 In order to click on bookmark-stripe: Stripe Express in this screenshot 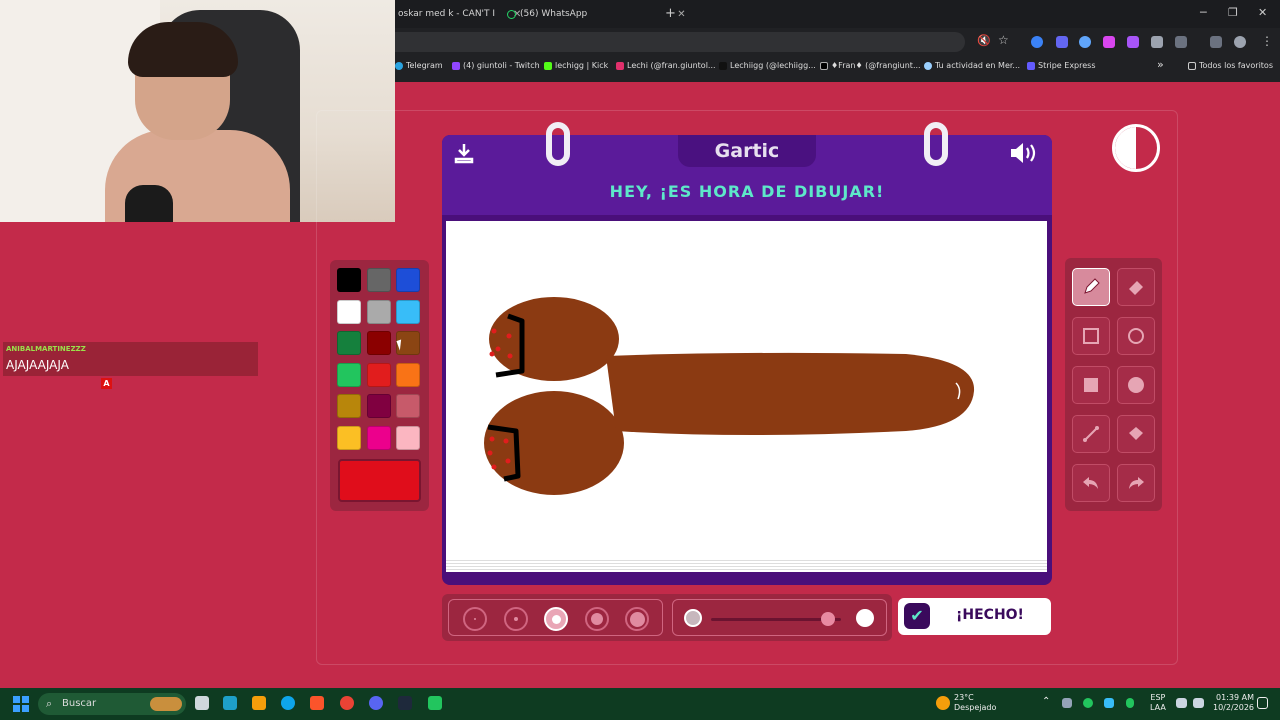, I will do `click(1061, 65)`.